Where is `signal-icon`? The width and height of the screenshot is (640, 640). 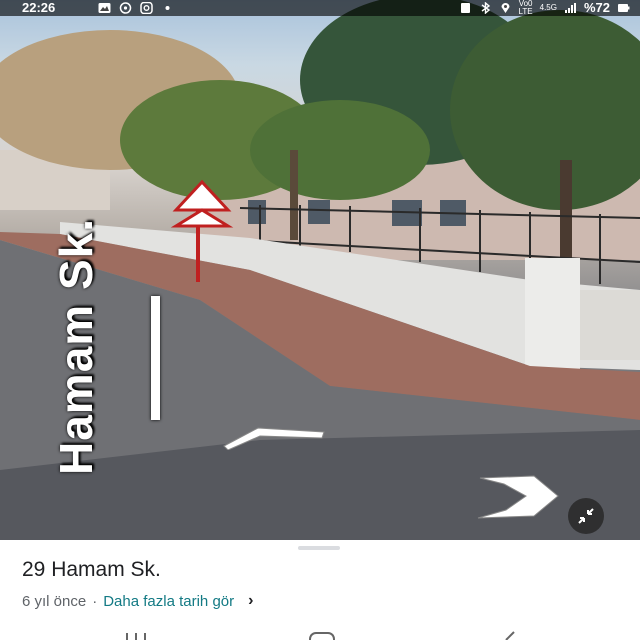 signal-icon is located at coordinates (570, 8).